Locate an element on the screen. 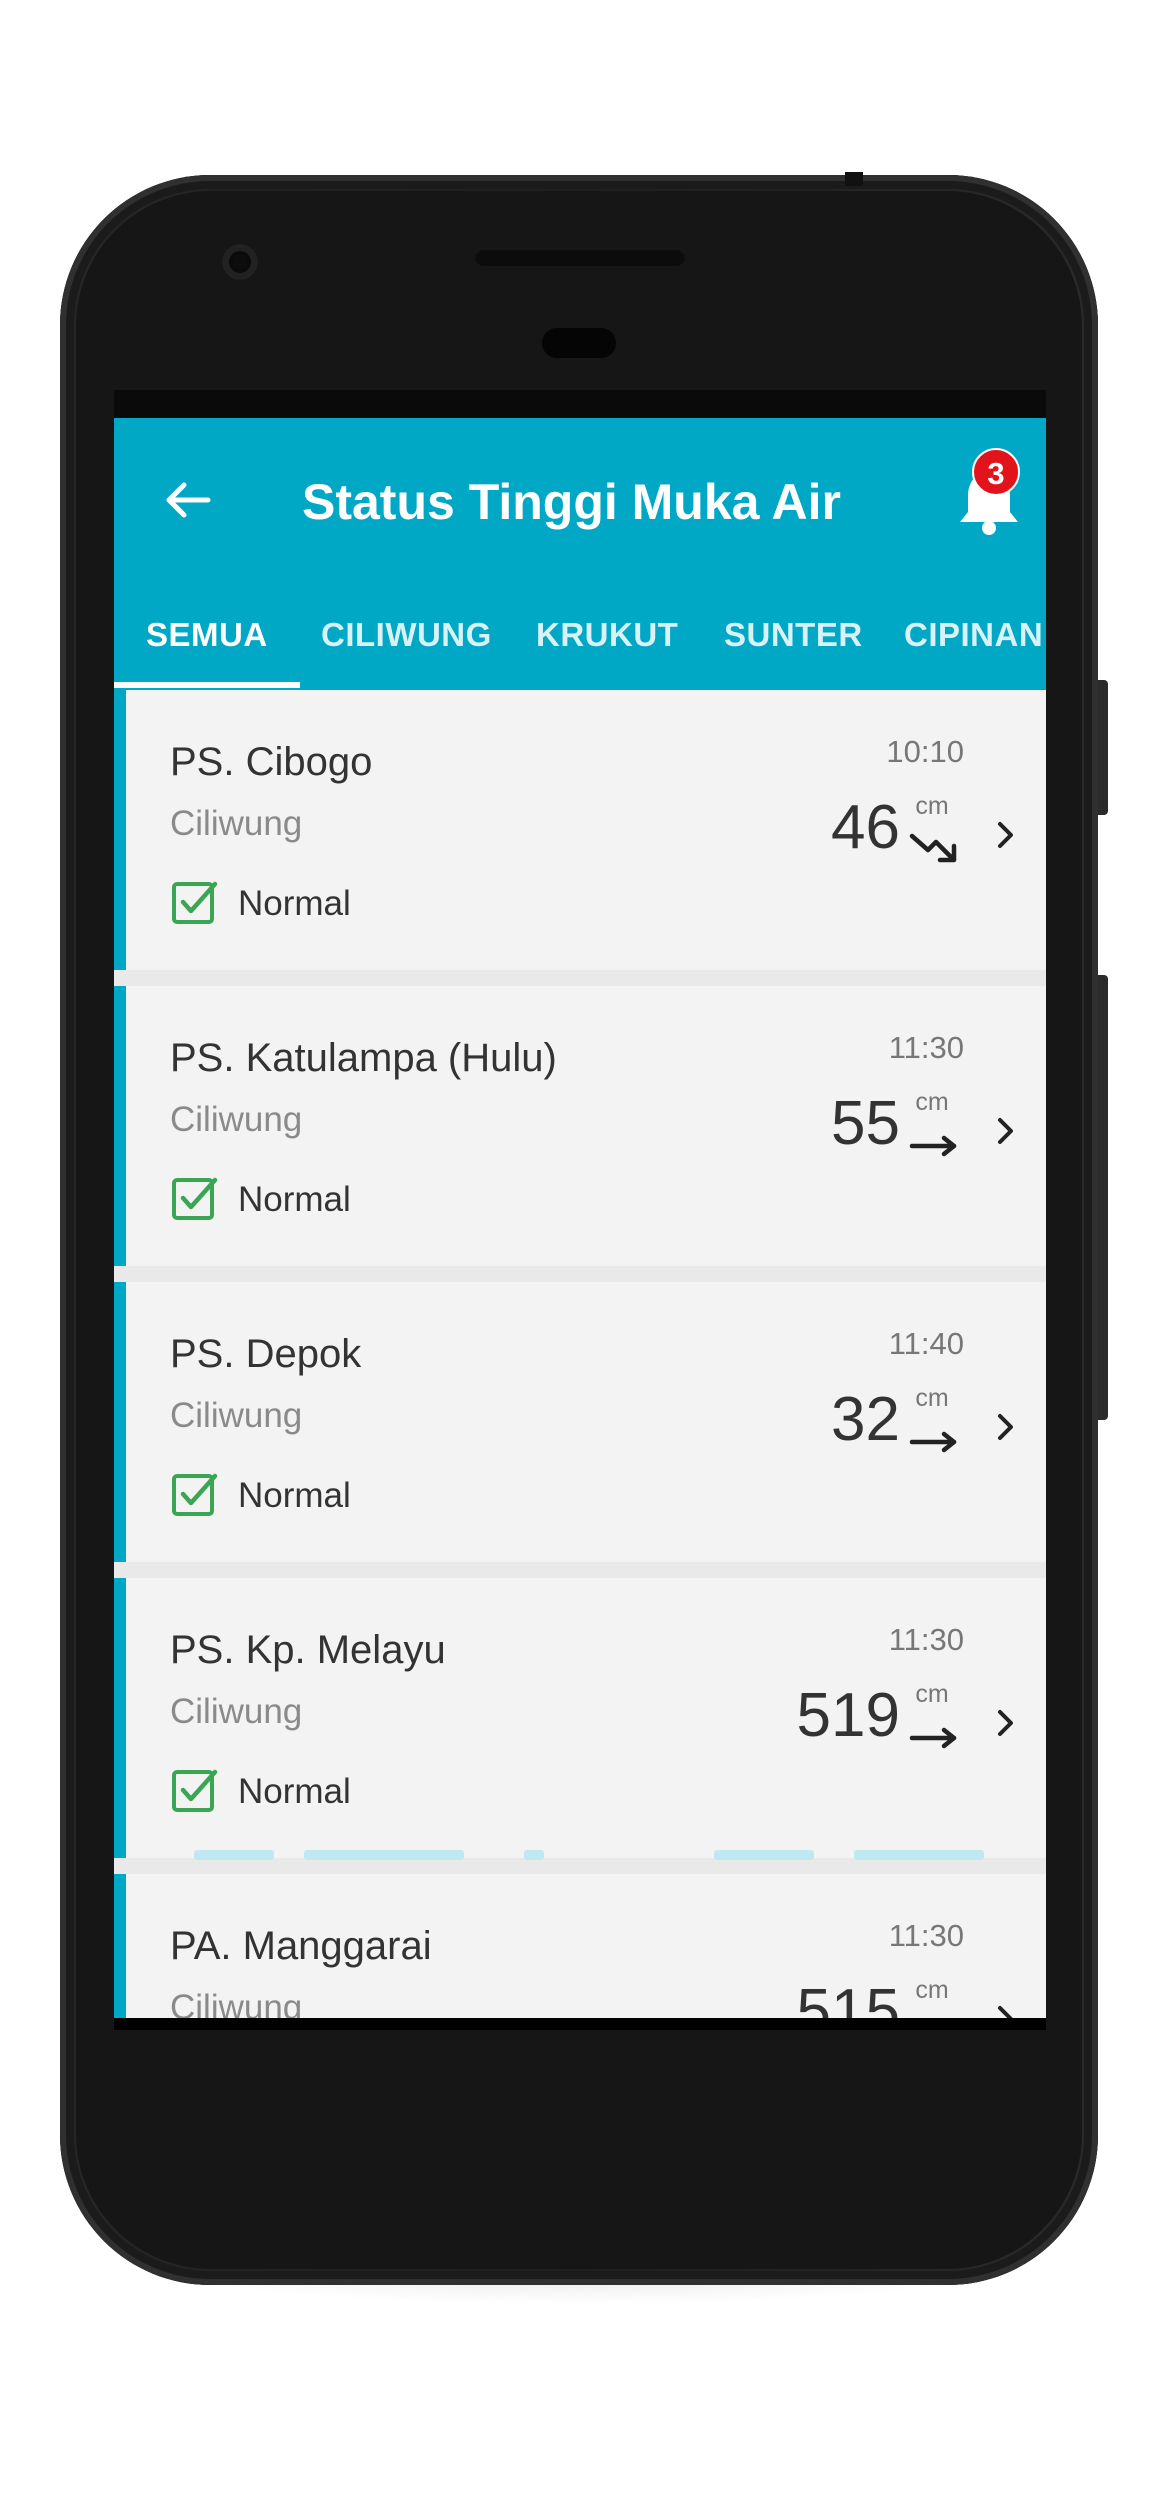 The width and height of the screenshot is (1159, 2517). background-watermark is located at coordinates (584, 1856).